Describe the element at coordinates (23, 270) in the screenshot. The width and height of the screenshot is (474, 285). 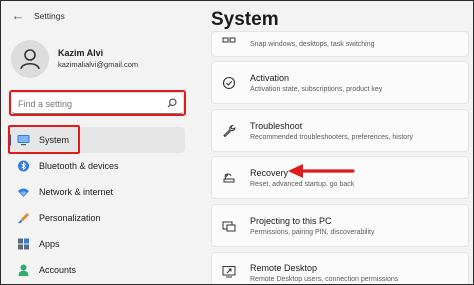
I see `person-icon` at that location.